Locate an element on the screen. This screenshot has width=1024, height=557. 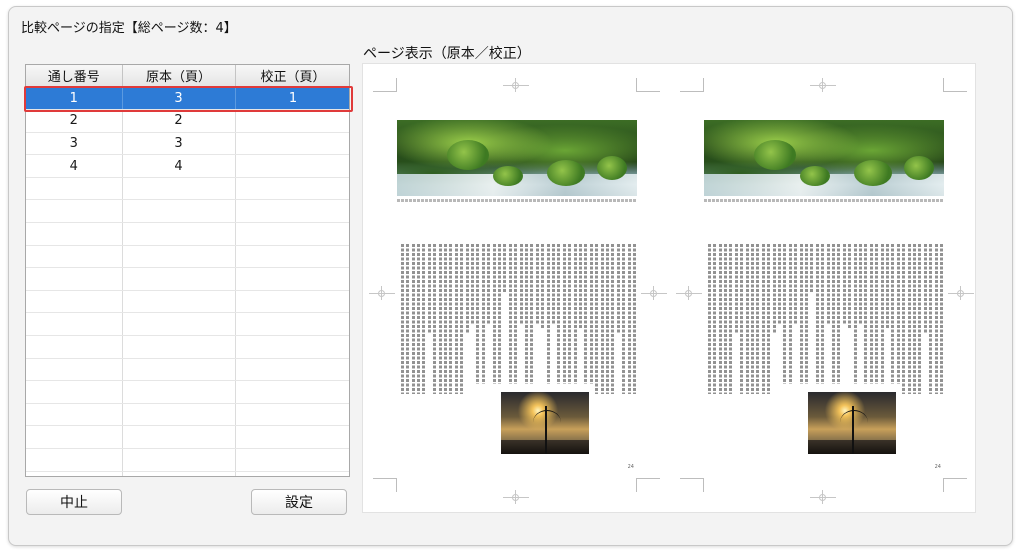
column-header-original: 原本（頁） is located at coordinates (179, 76).